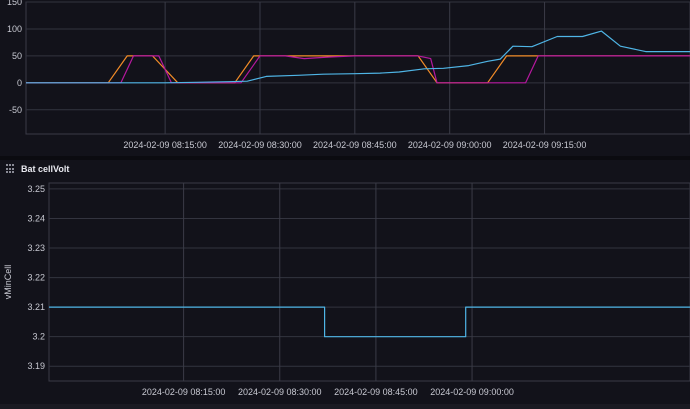  What do you see at coordinates (36, 218) in the screenshot?
I see `y-tick-label: 3.24` at bounding box center [36, 218].